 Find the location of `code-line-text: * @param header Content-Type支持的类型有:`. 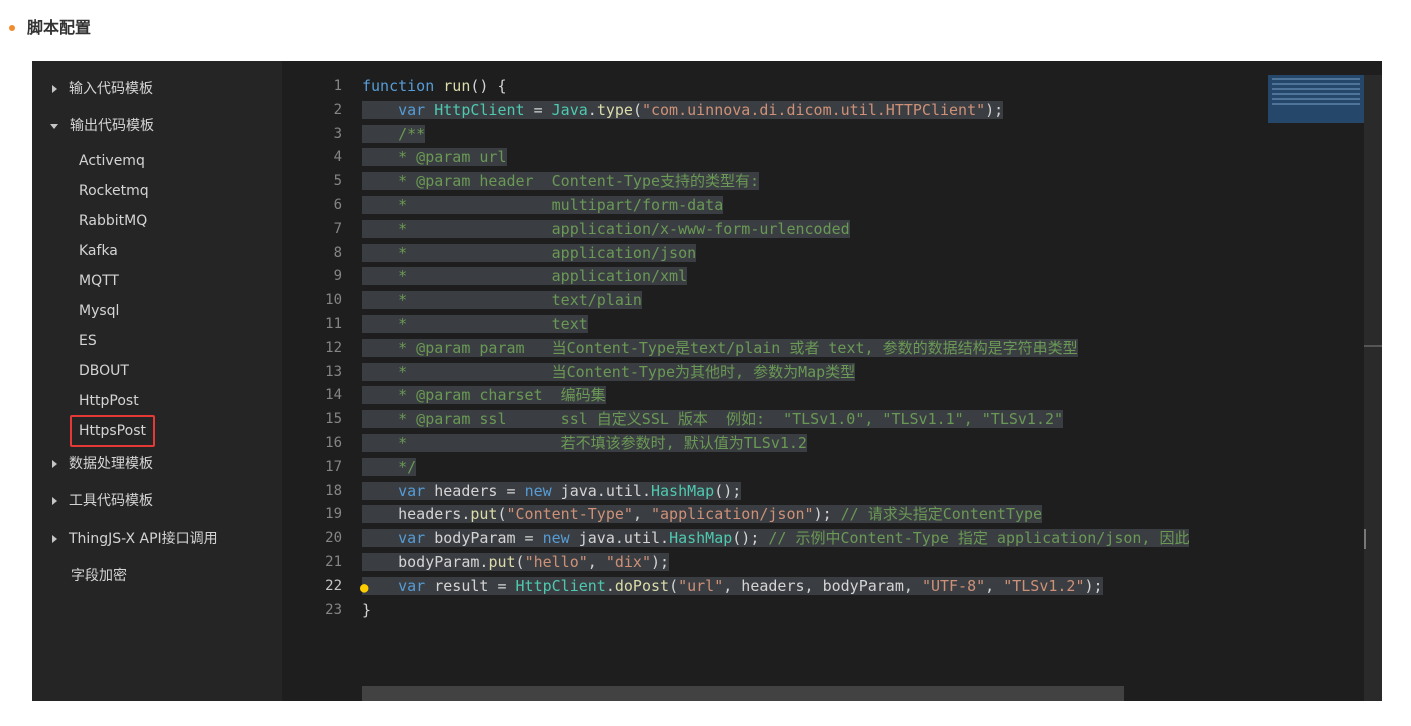

code-line-text: * @param header Content-Type支持的类型有: is located at coordinates (561, 181).